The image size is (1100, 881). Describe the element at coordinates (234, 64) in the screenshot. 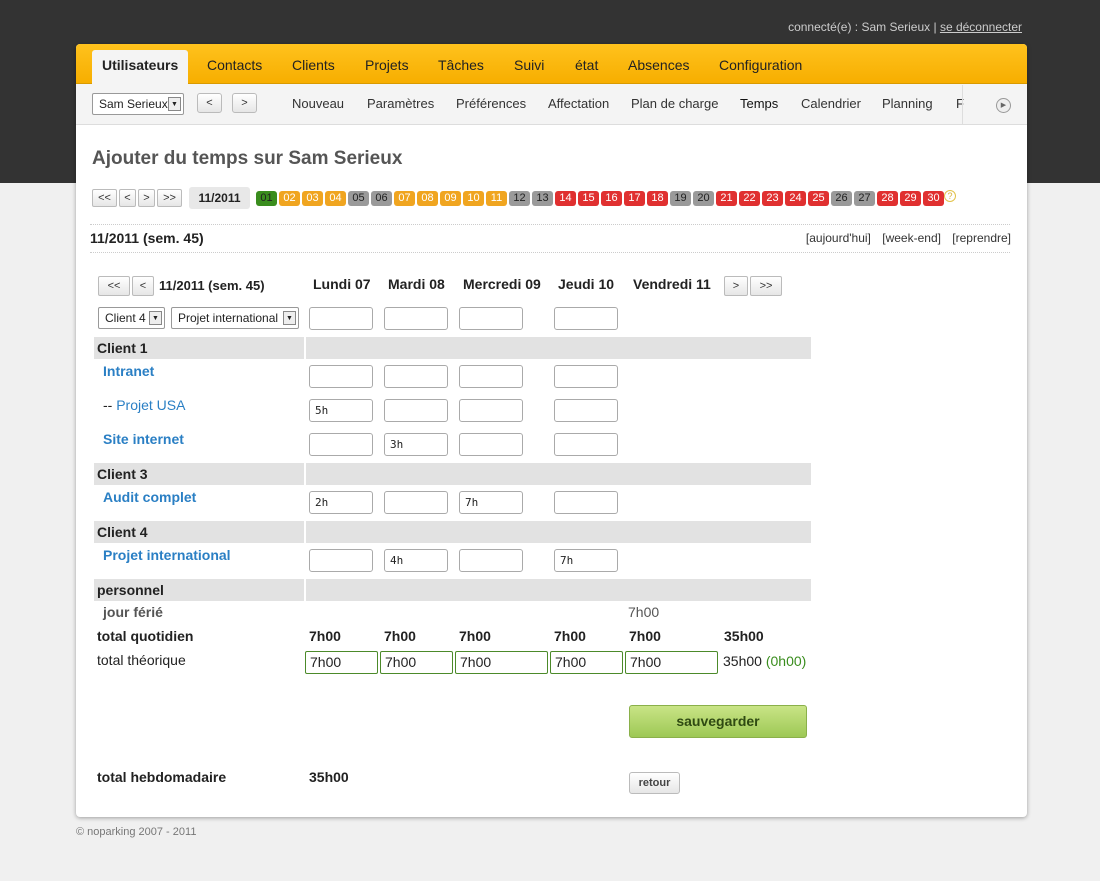

I see `tab-contacts: Contacts` at that location.